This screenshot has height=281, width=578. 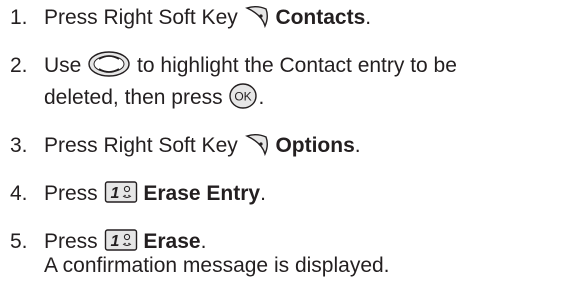 What do you see at coordinates (217, 265) in the screenshot?
I see `step-text-line2: A confirmation message is displayed.` at bounding box center [217, 265].